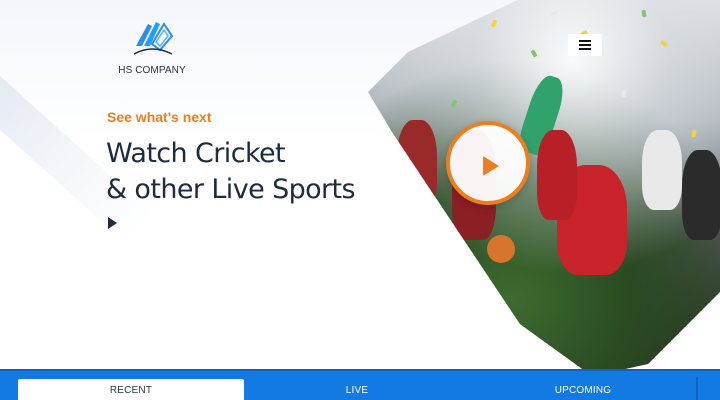  I want to click on basketball, so click(501, 249).